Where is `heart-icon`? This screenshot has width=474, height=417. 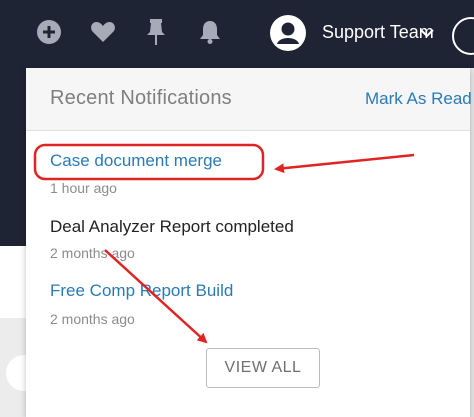 heart-icon is located at coordinates (103, 32).